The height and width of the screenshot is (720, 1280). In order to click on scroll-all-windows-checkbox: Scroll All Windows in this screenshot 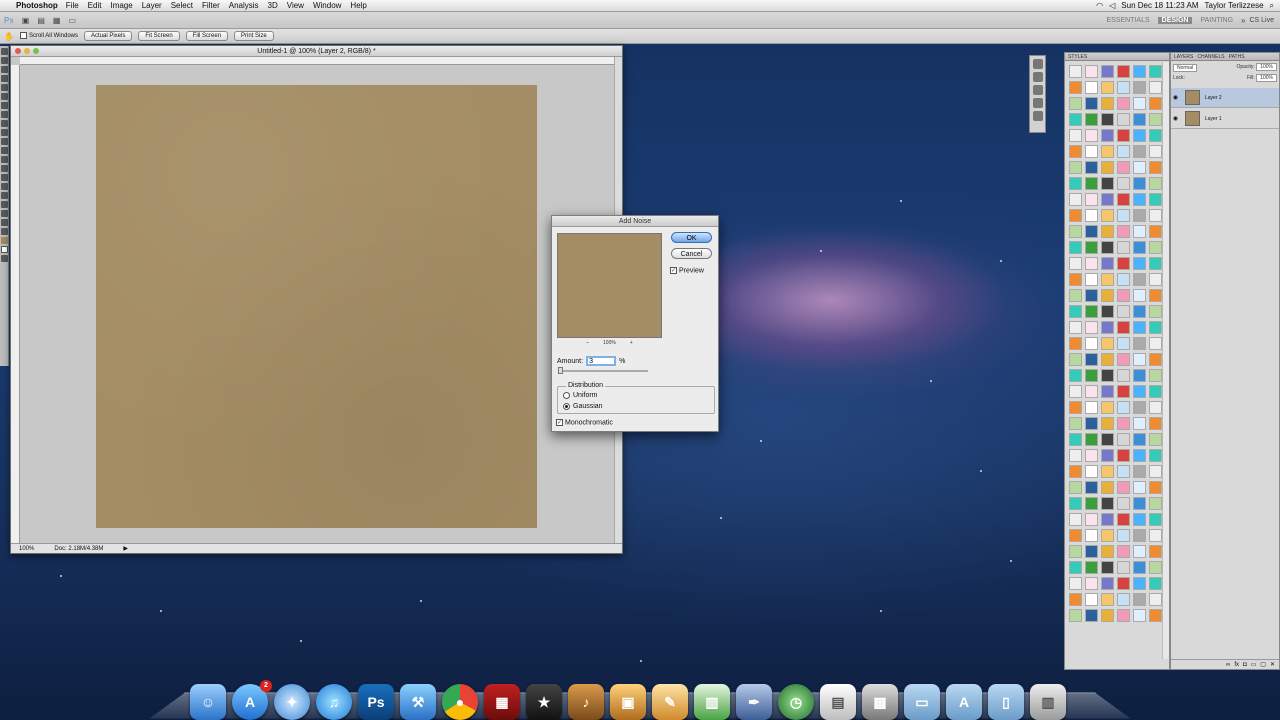, I will do `click(48, 36)`.